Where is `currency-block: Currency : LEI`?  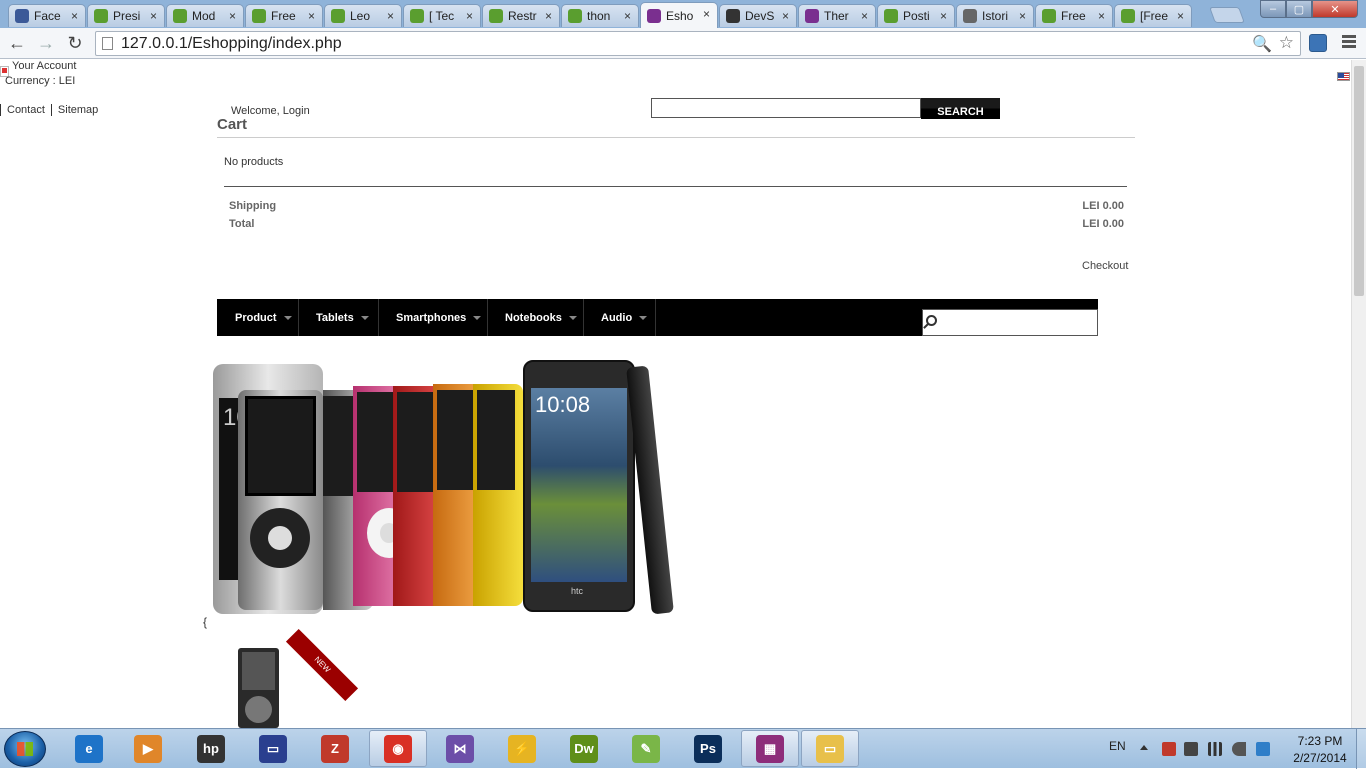 currency-block: Currency : LEI is located at coordinates (40, 81).